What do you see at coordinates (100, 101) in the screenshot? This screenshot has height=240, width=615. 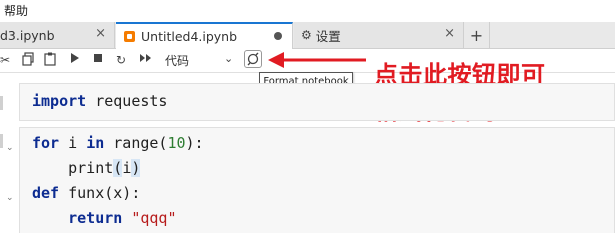 I see `code-line: import requests` at bounding box center [100, 101].